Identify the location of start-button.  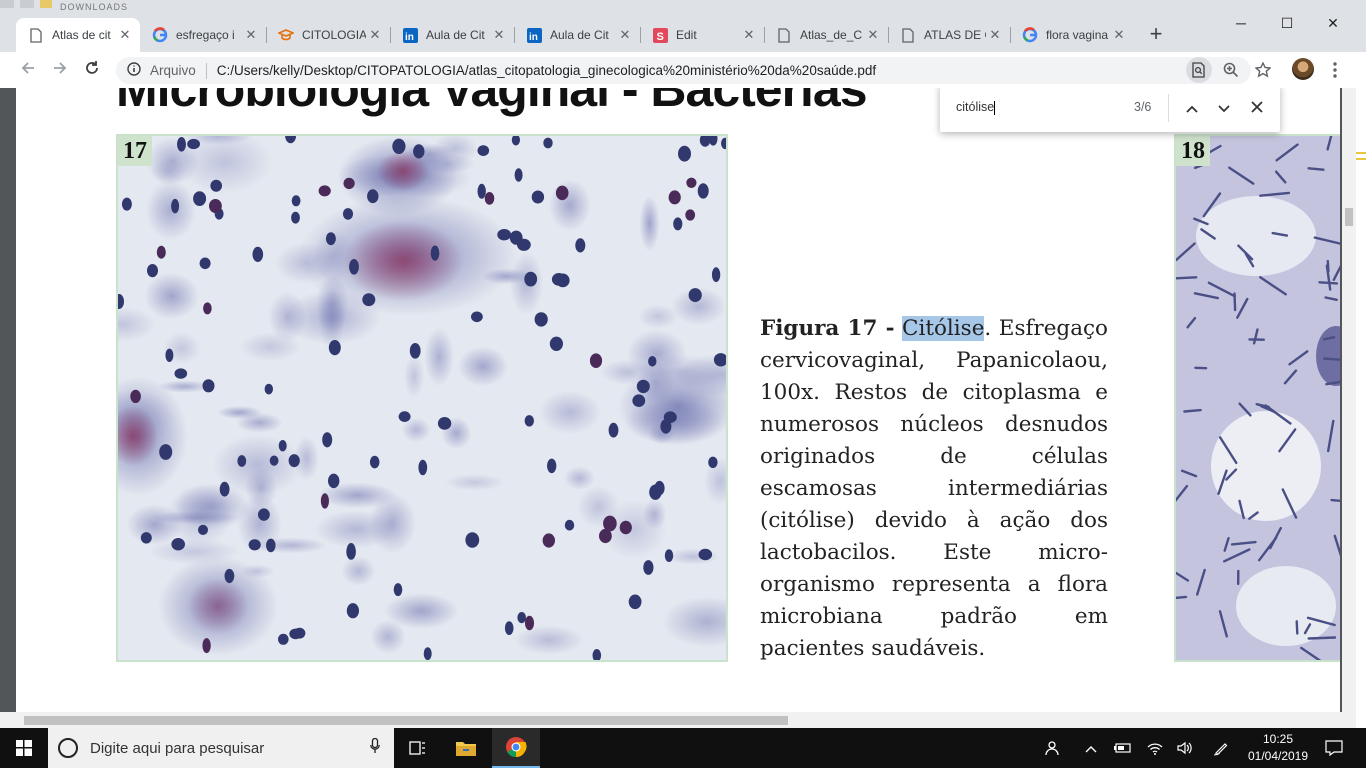
(24, 748).